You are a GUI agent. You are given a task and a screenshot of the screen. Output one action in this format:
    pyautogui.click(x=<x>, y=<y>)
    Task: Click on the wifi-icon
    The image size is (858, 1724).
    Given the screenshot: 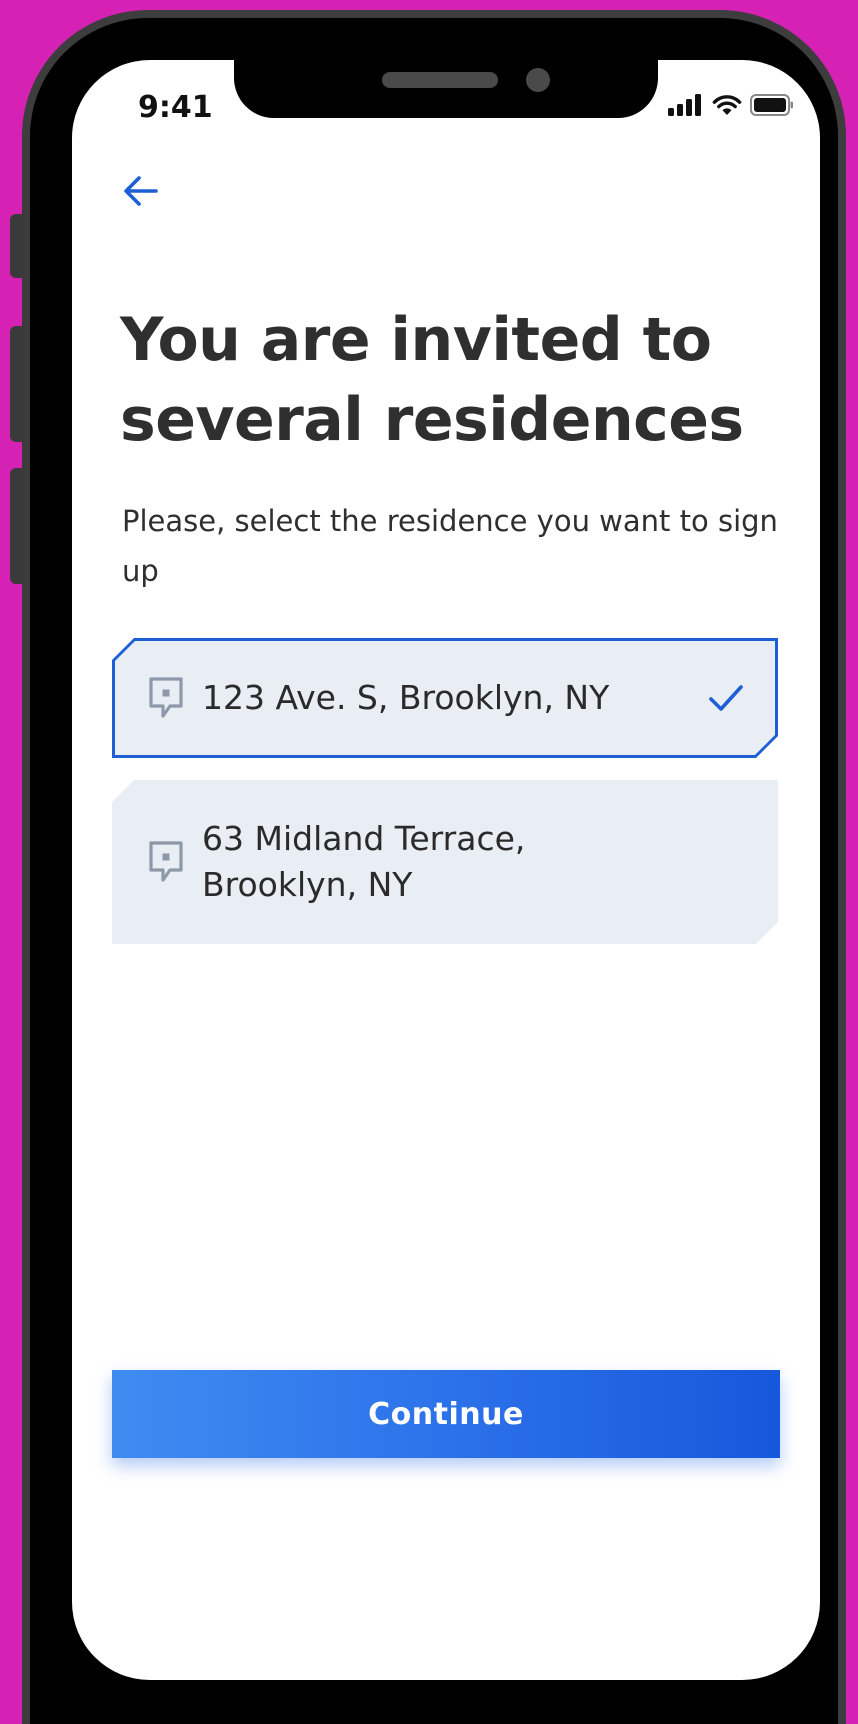 What is the action you would take?
    pyautogui.click(x=727, y=105)
    